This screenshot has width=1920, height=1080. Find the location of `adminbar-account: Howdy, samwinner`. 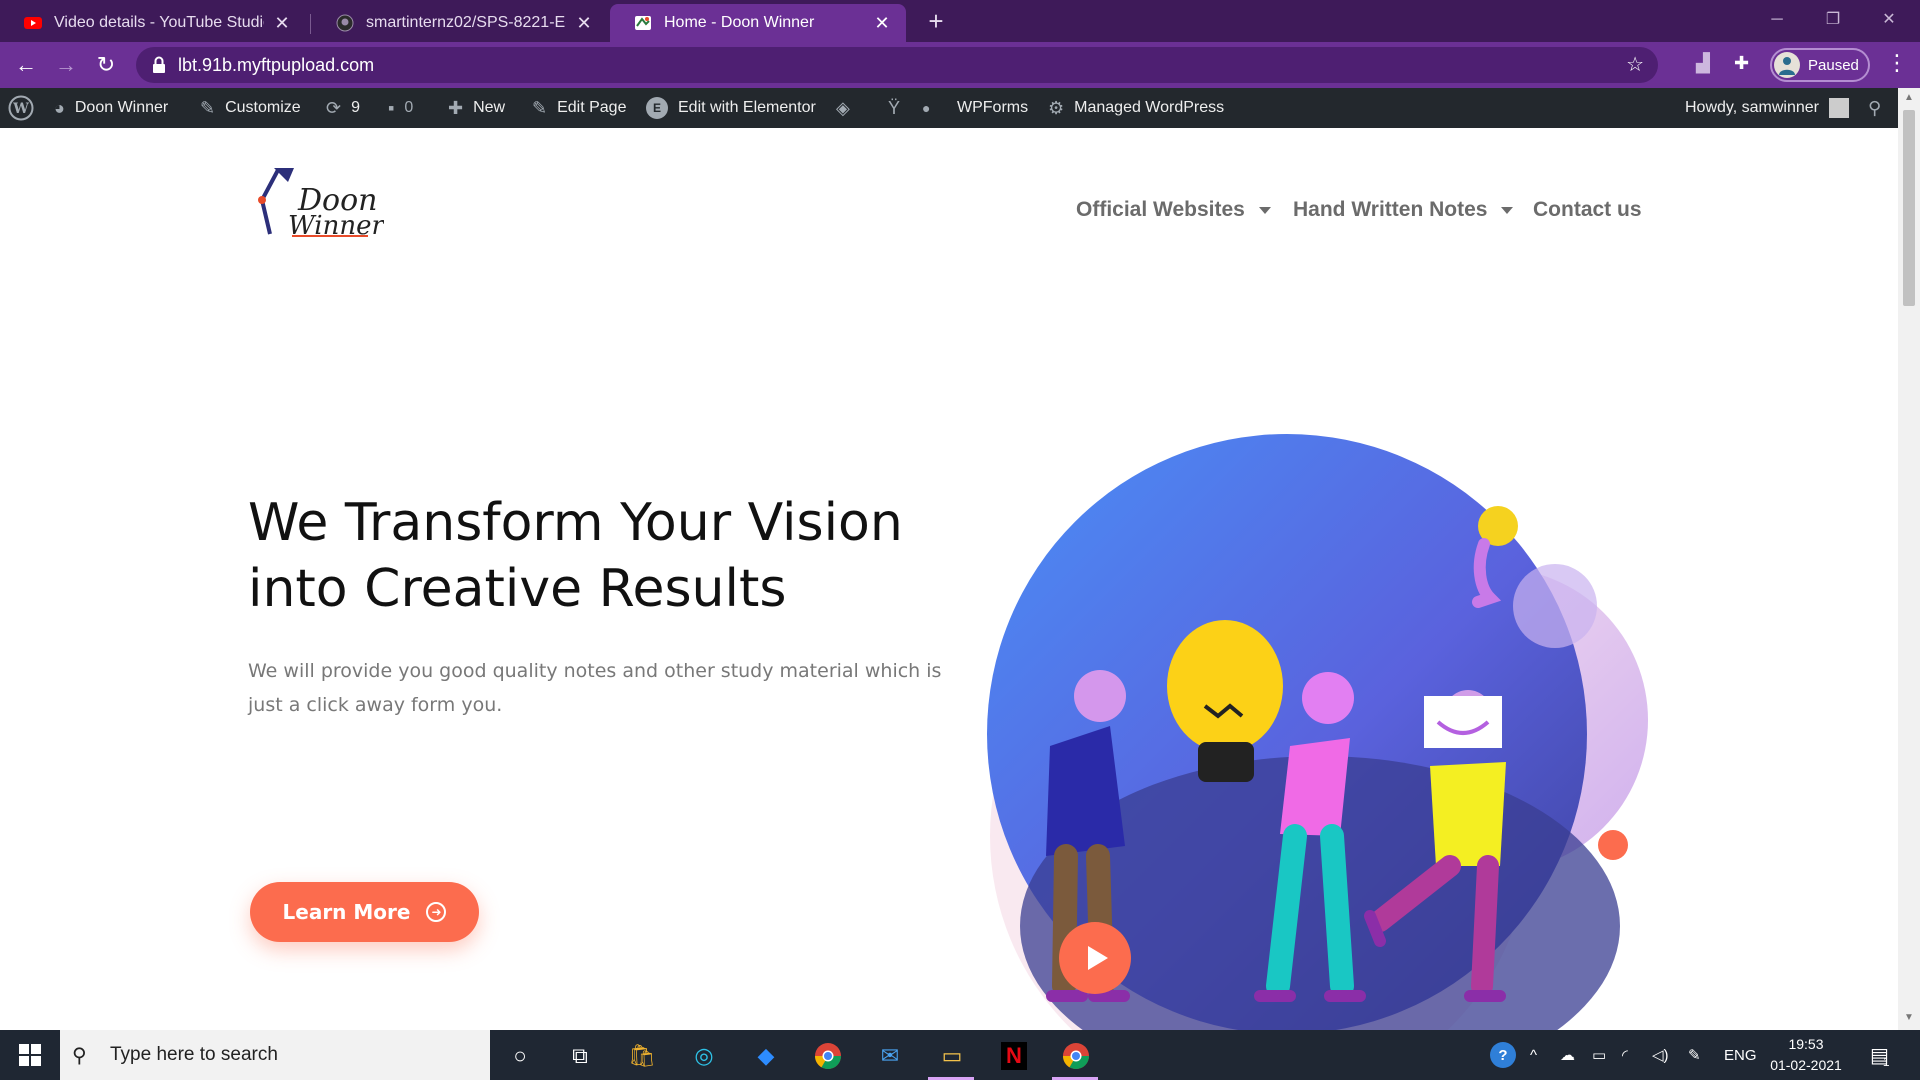

adminbar-account: Howdy, samwinner is located at coordinates (1767, 108).